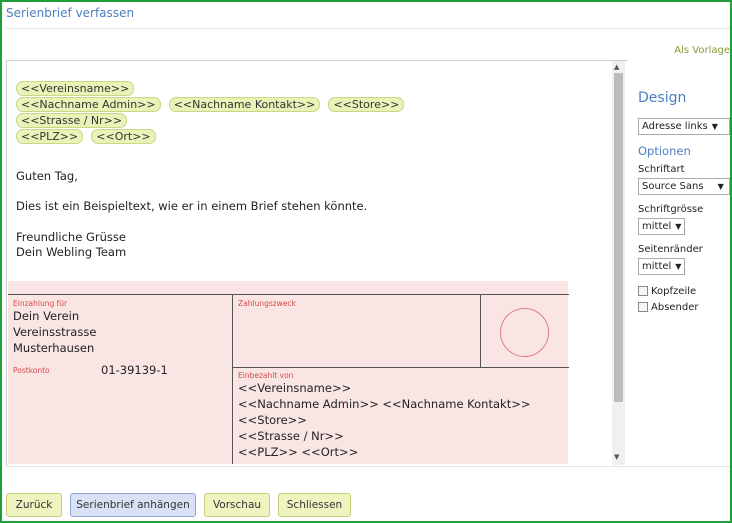  I want to click on seitenraender-value: mittel, so click(657, 266).